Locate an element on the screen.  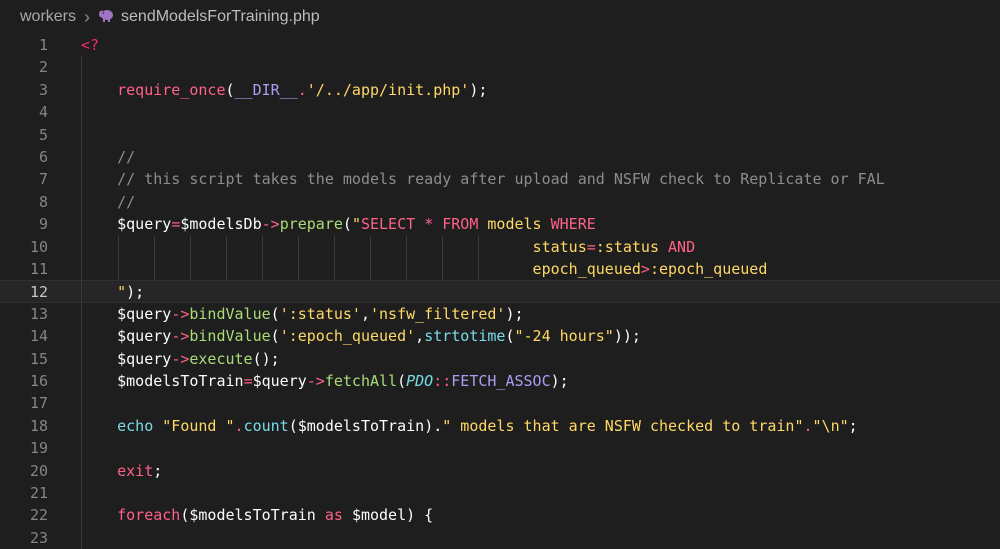
code-line: 19 is located at coordinates (500, 448).